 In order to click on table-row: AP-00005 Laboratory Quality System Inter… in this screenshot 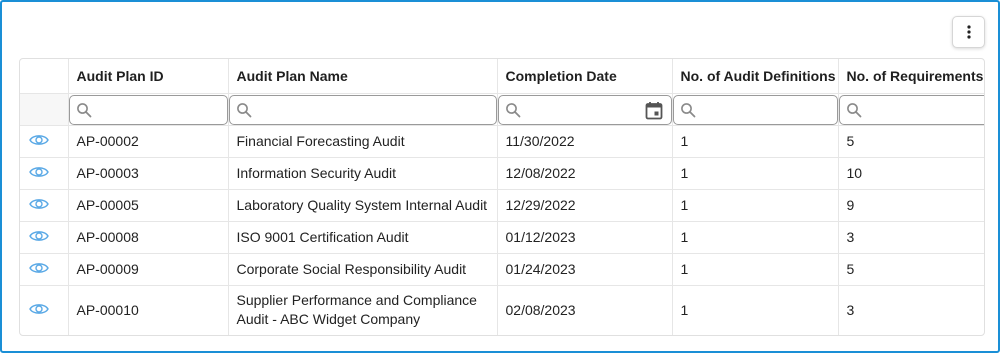, I will do `click(502, 205)`.